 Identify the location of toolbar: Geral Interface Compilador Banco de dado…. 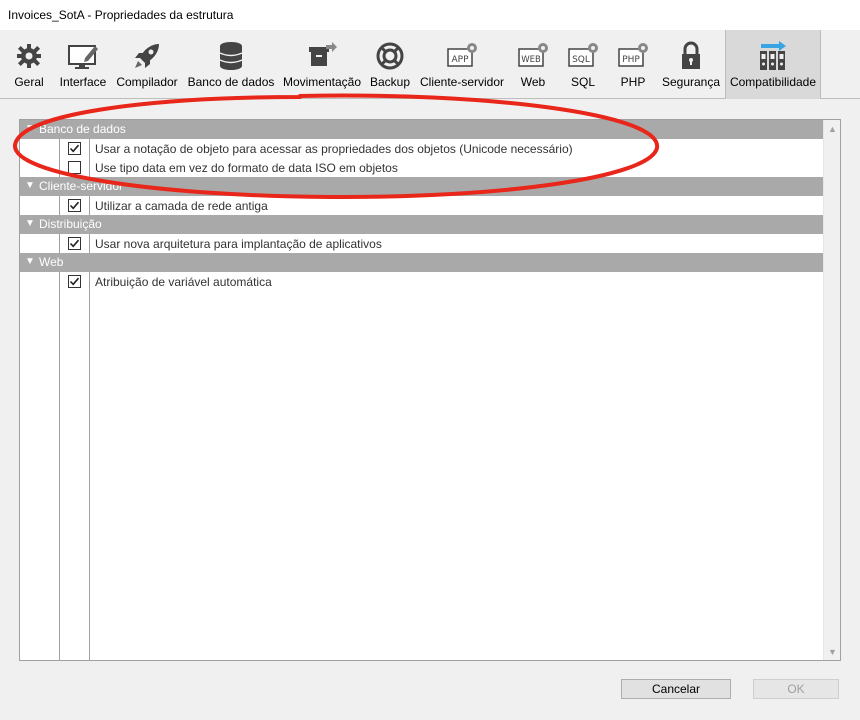
(430, 64).